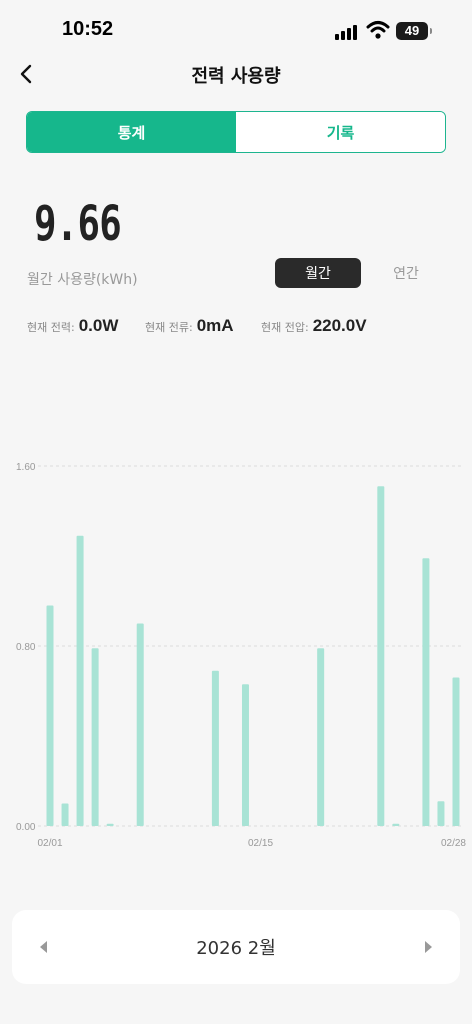  I want to click on tab-bar: 통계 기록, so click(236, 132).